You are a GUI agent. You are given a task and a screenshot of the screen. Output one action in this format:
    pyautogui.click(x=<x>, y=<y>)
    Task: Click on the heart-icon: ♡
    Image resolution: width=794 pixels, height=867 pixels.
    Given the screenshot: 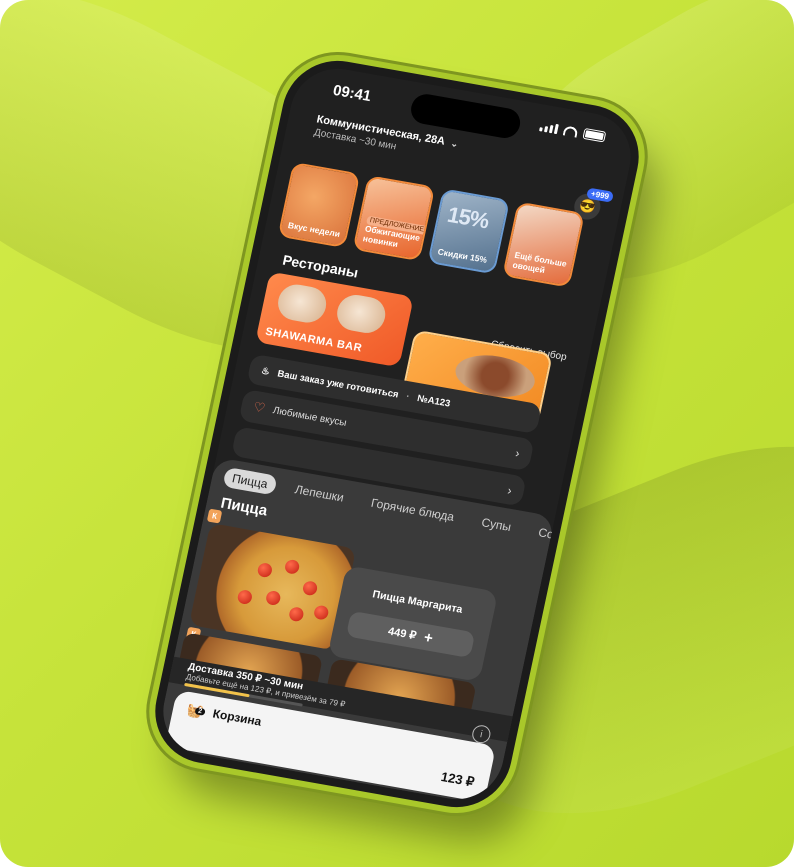 What is the action you would take?
    pyautogui.click(x=259, y=407)
    